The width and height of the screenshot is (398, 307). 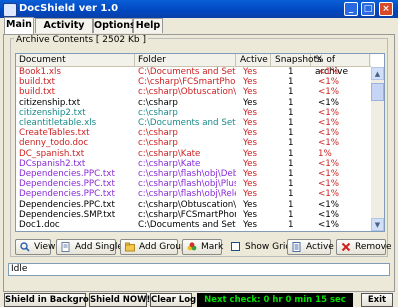 What do you see at coordinates (76, 60) in the screenshot?
I see `column-header: Document` at bounding box center [76, 60].